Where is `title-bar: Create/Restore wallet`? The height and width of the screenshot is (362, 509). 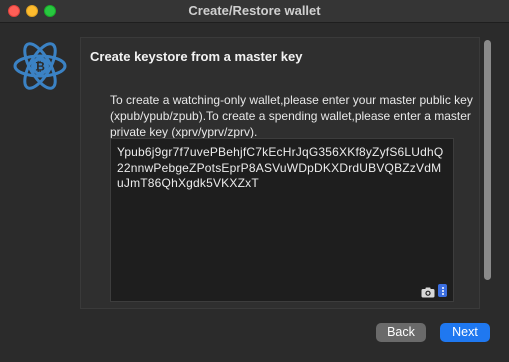 title-bar: Create/Restore wallet is located at coordinates (254, 11).